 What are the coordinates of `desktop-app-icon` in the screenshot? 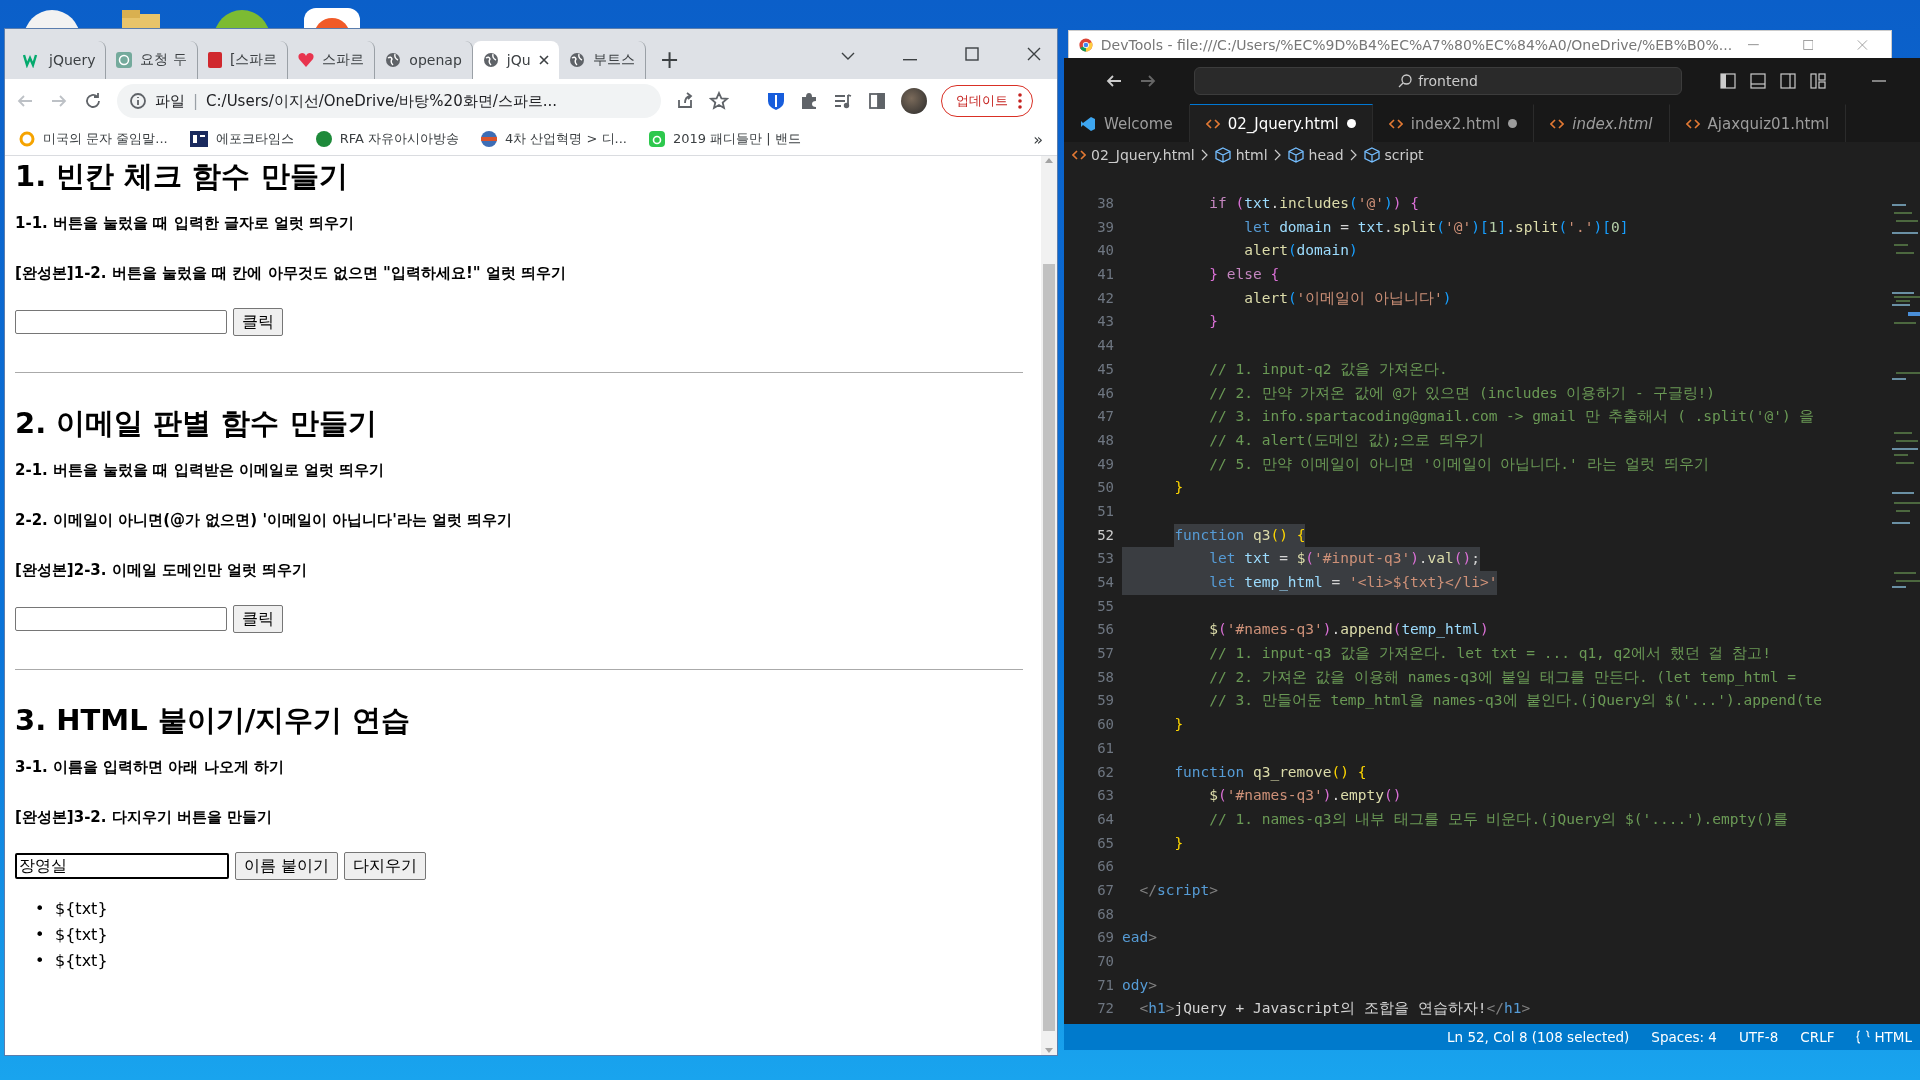 It's located at (332, 17).